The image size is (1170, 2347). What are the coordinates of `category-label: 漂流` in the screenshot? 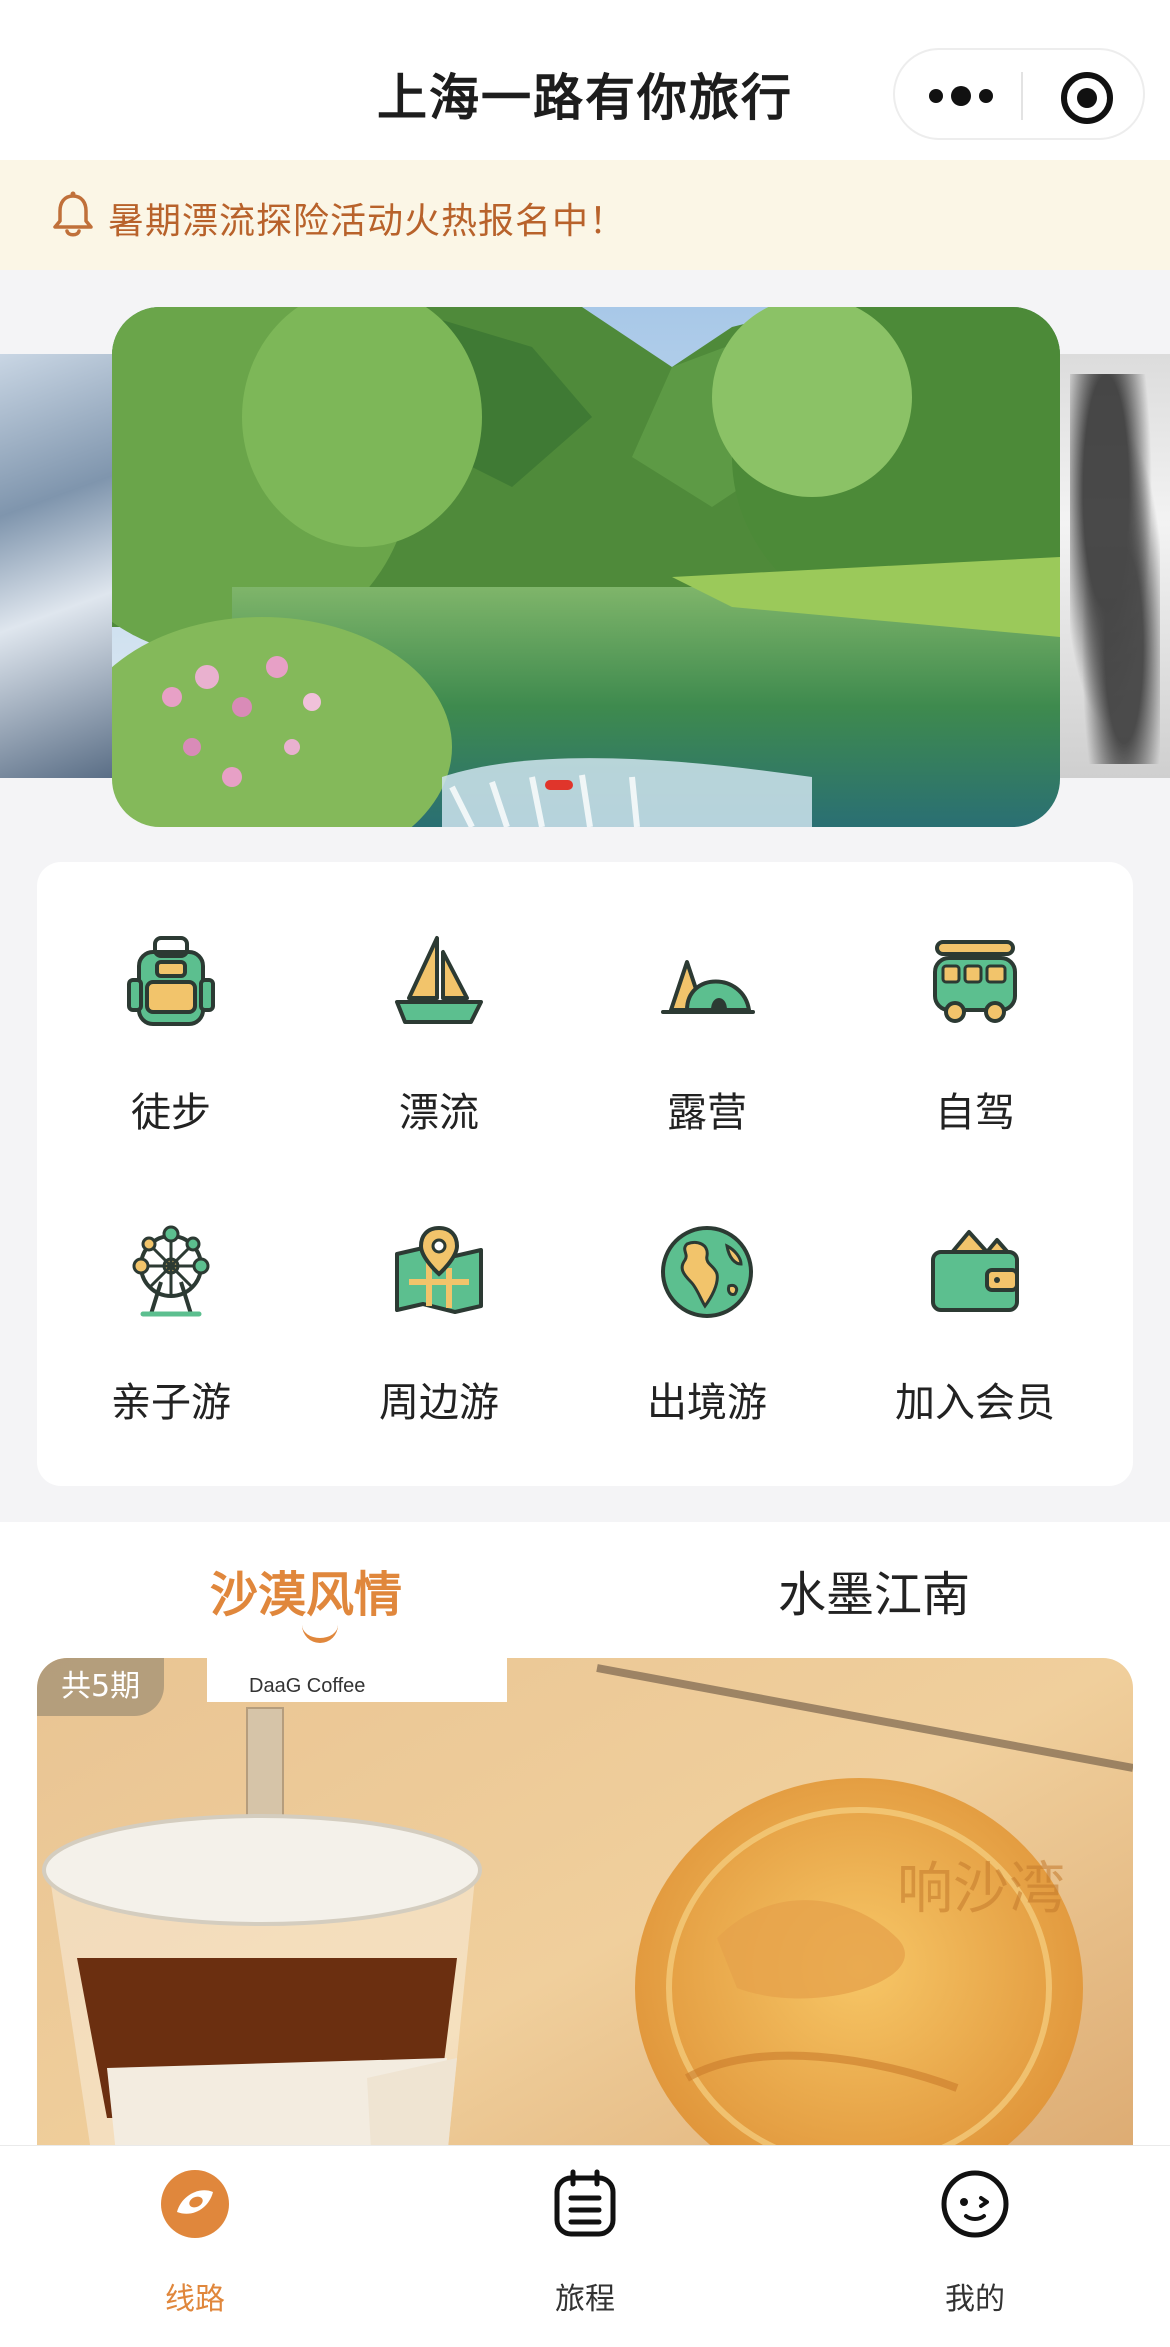 It's located at (439, 1113).